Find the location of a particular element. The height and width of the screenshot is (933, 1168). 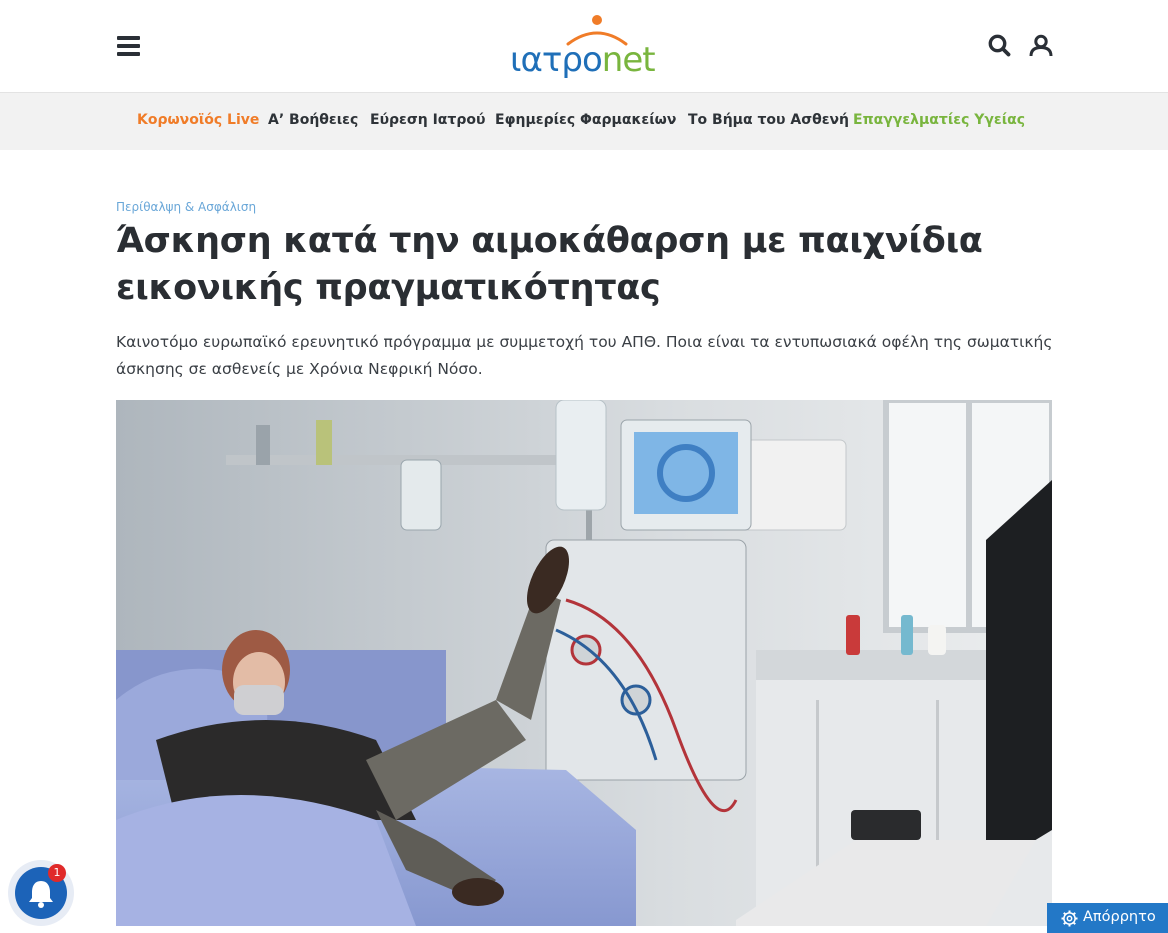

hamburger-menu-icon is located at coordinates (128, 46).